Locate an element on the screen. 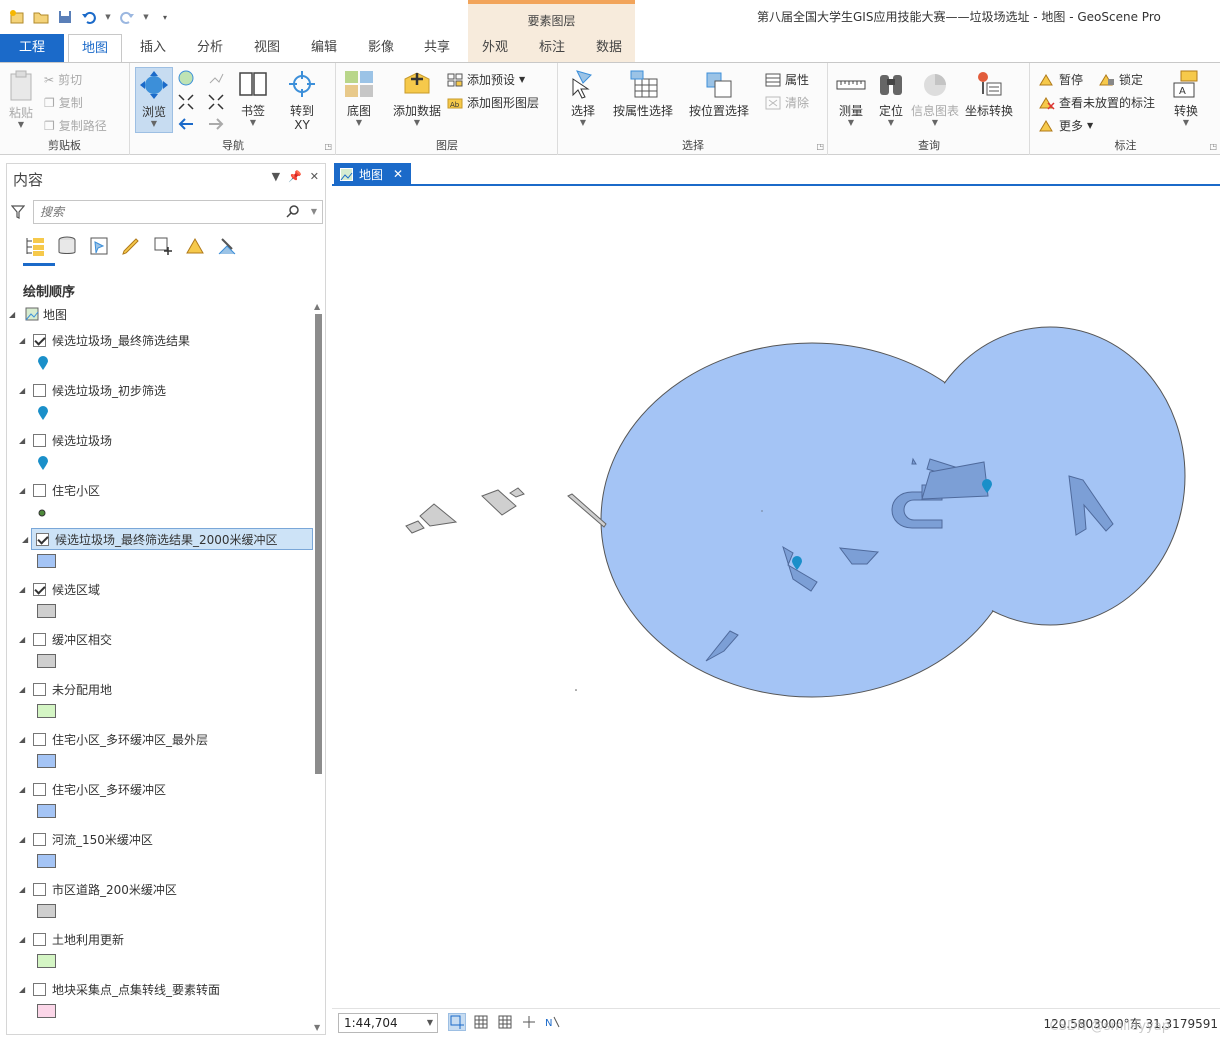 The width and height of the screenshot is (1220, 1041). layer-item: ◢ 河流_150米缓冲区 is located at coordinates (166, 853).